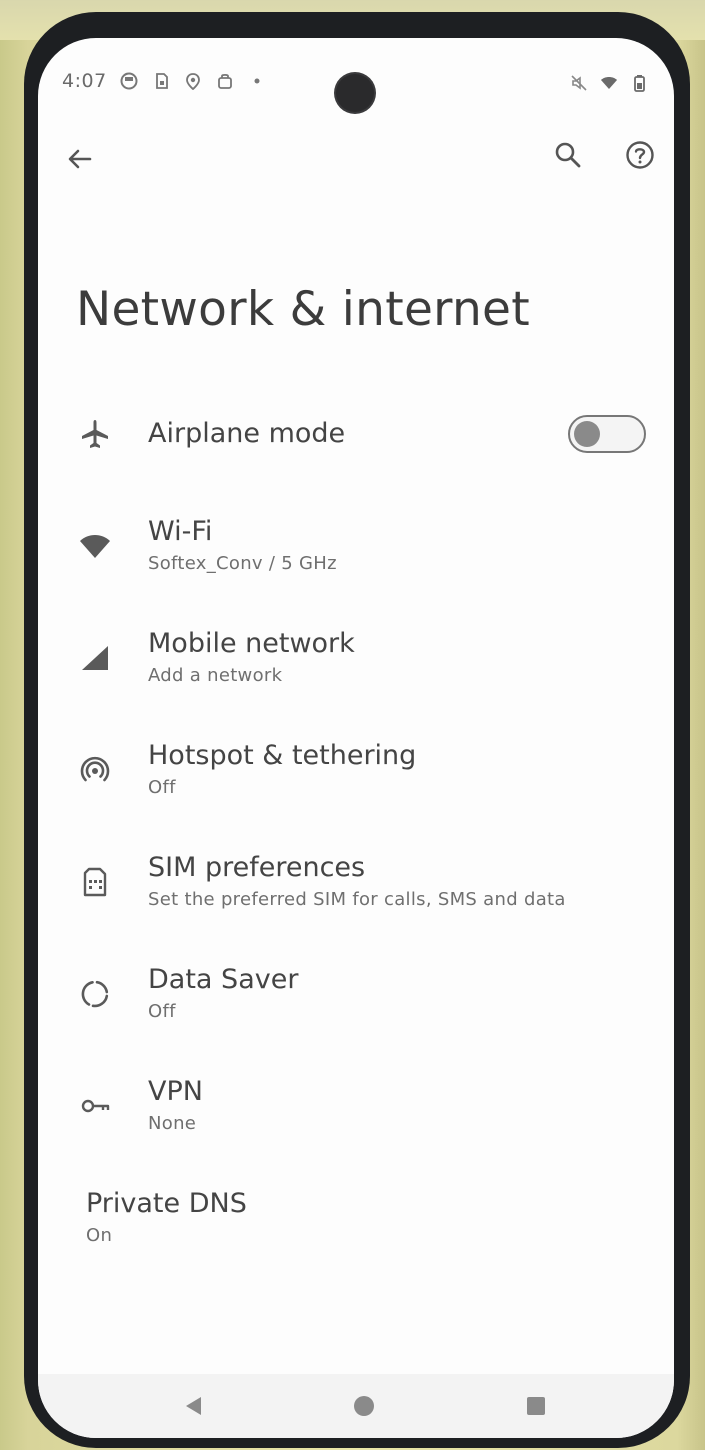  I want to click on status-icons-right, so click(609, 83).